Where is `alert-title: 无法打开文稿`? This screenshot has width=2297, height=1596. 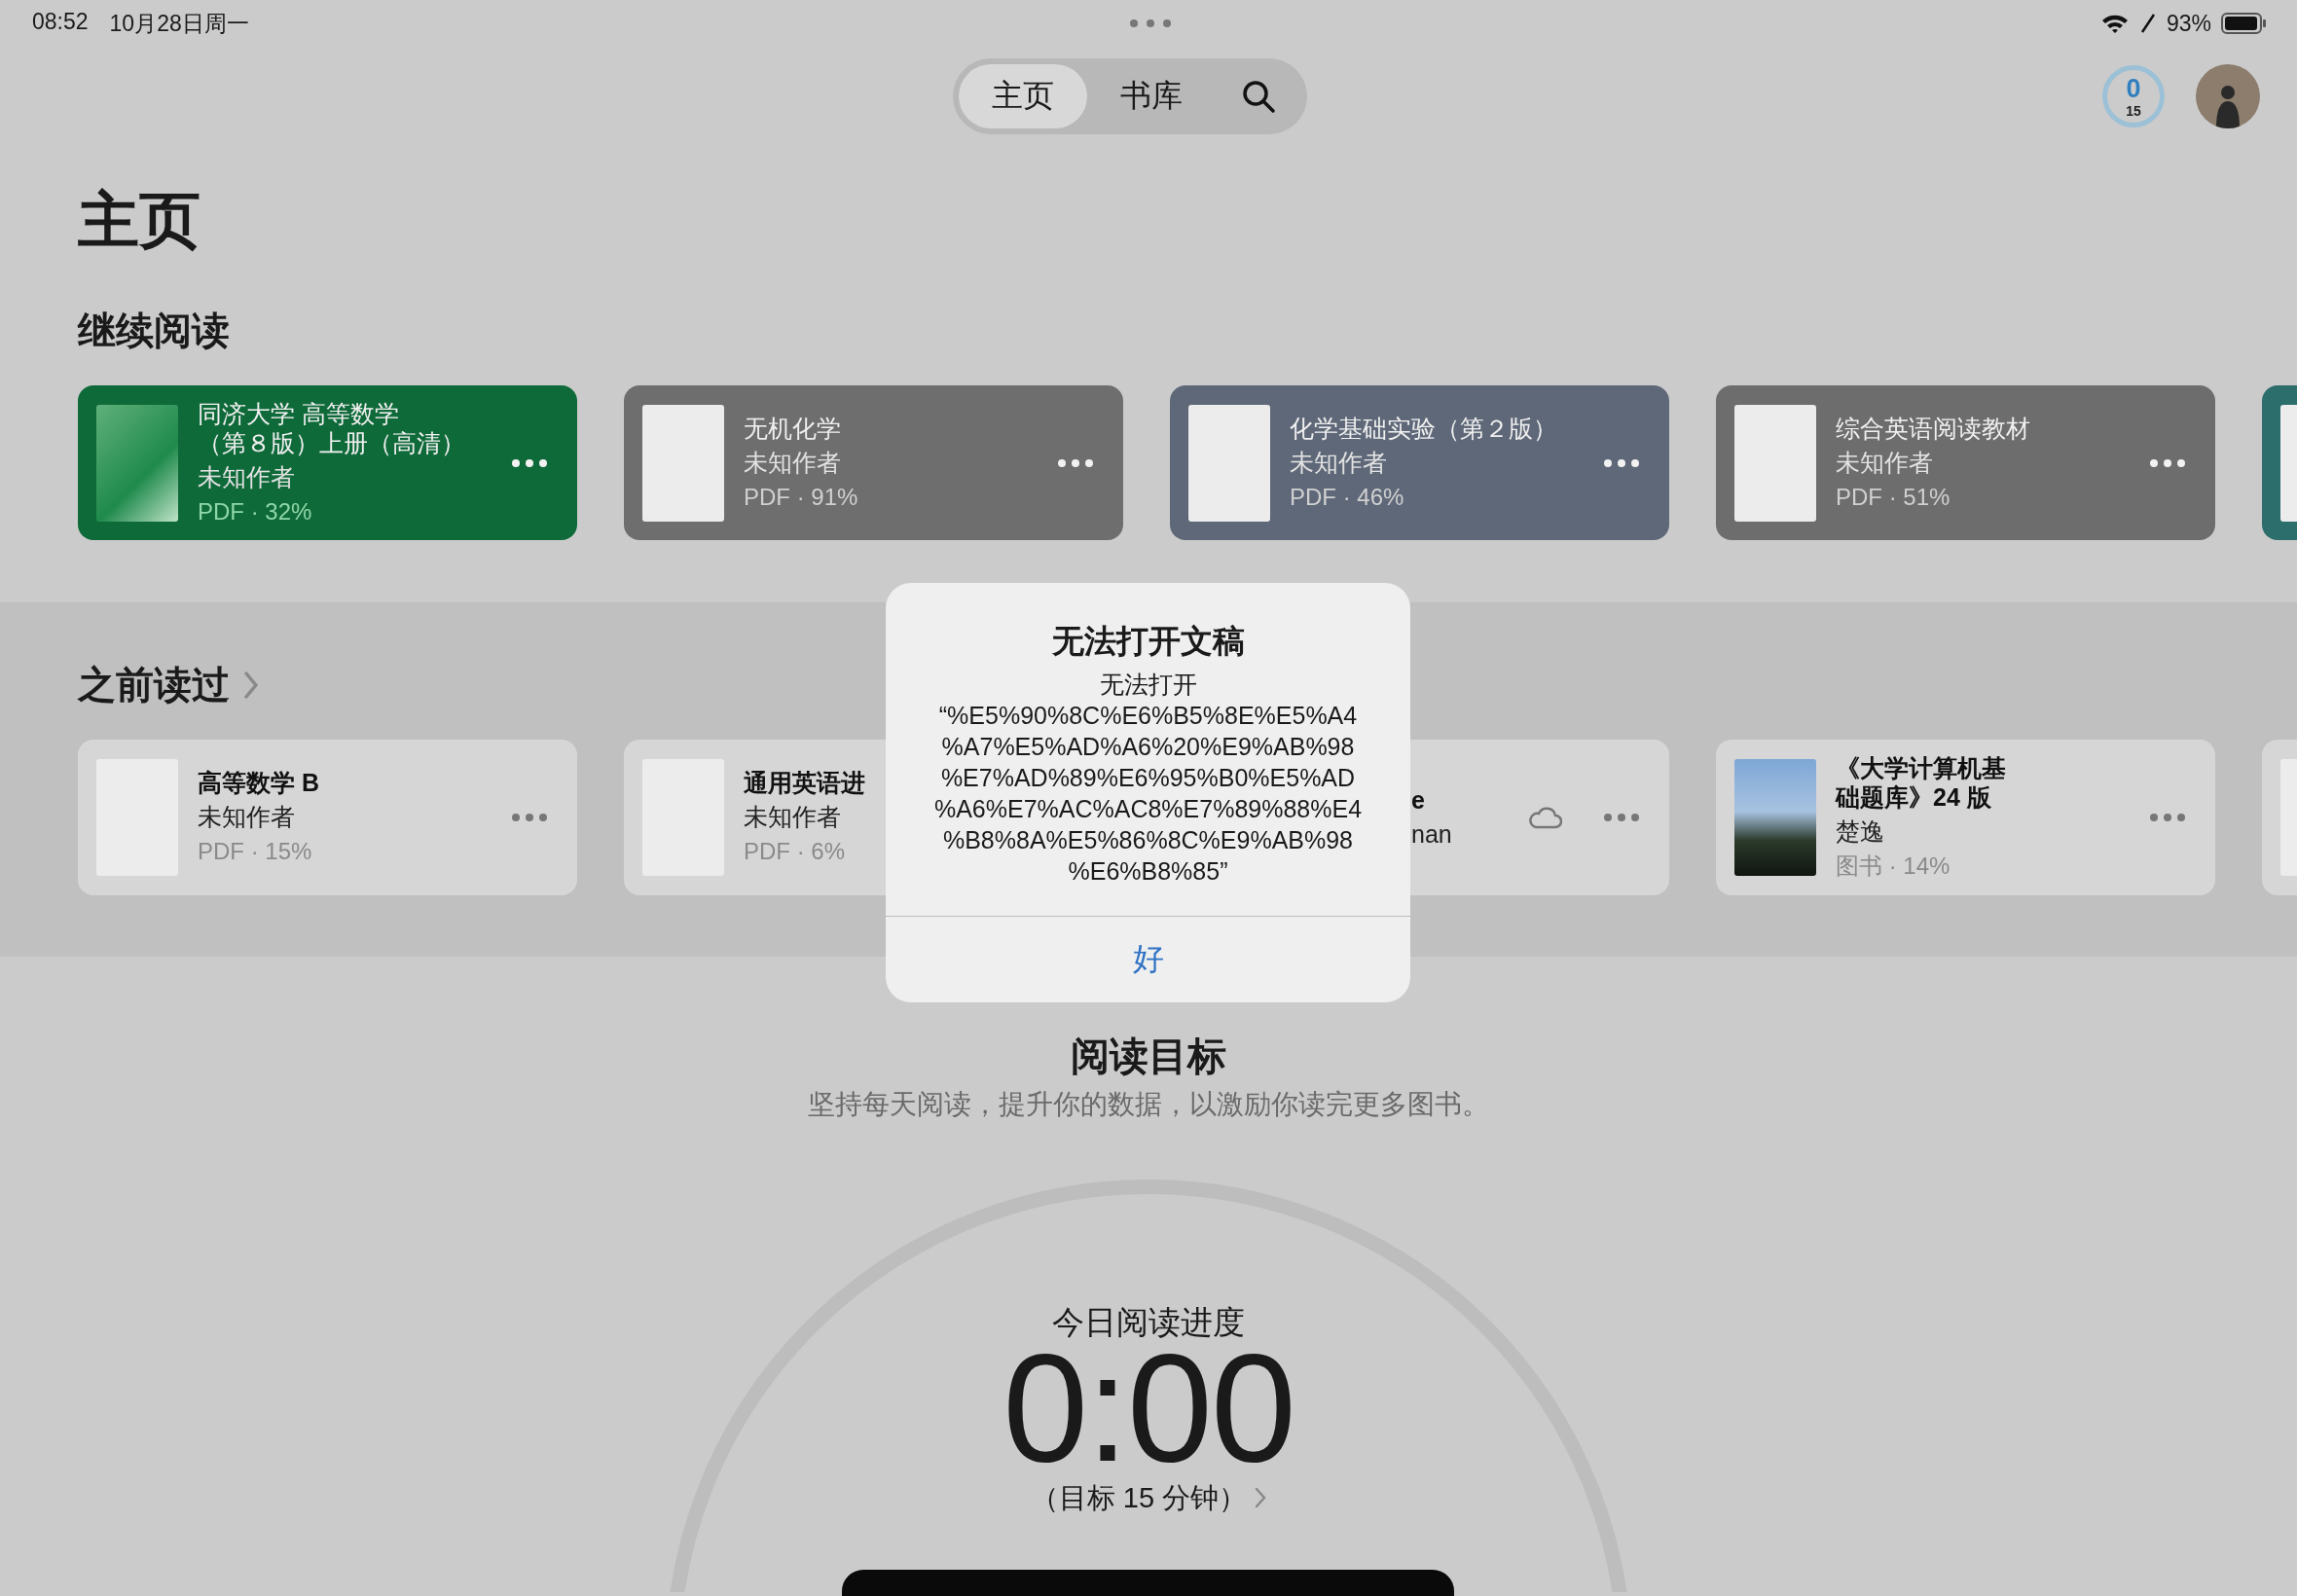 alert-title: 无法打开文稿 is located at coordinates (1148, 641).